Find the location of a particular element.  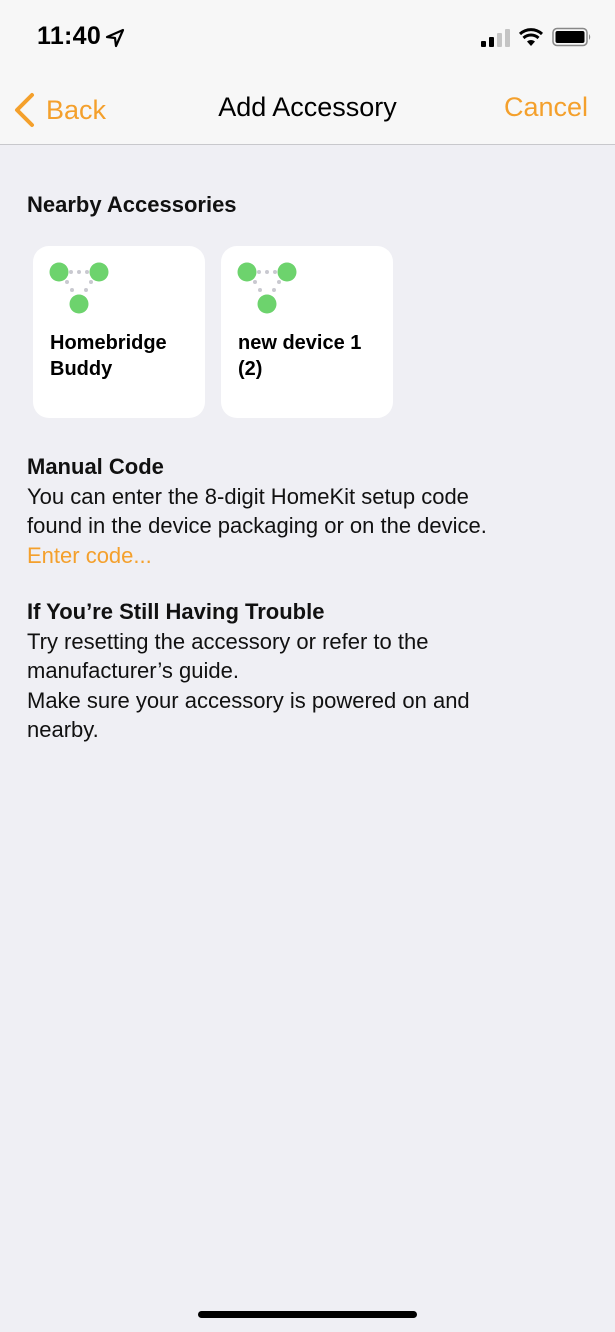

nearby-accessories-title: Nearby Accessories is located at coordinates (132, 204).